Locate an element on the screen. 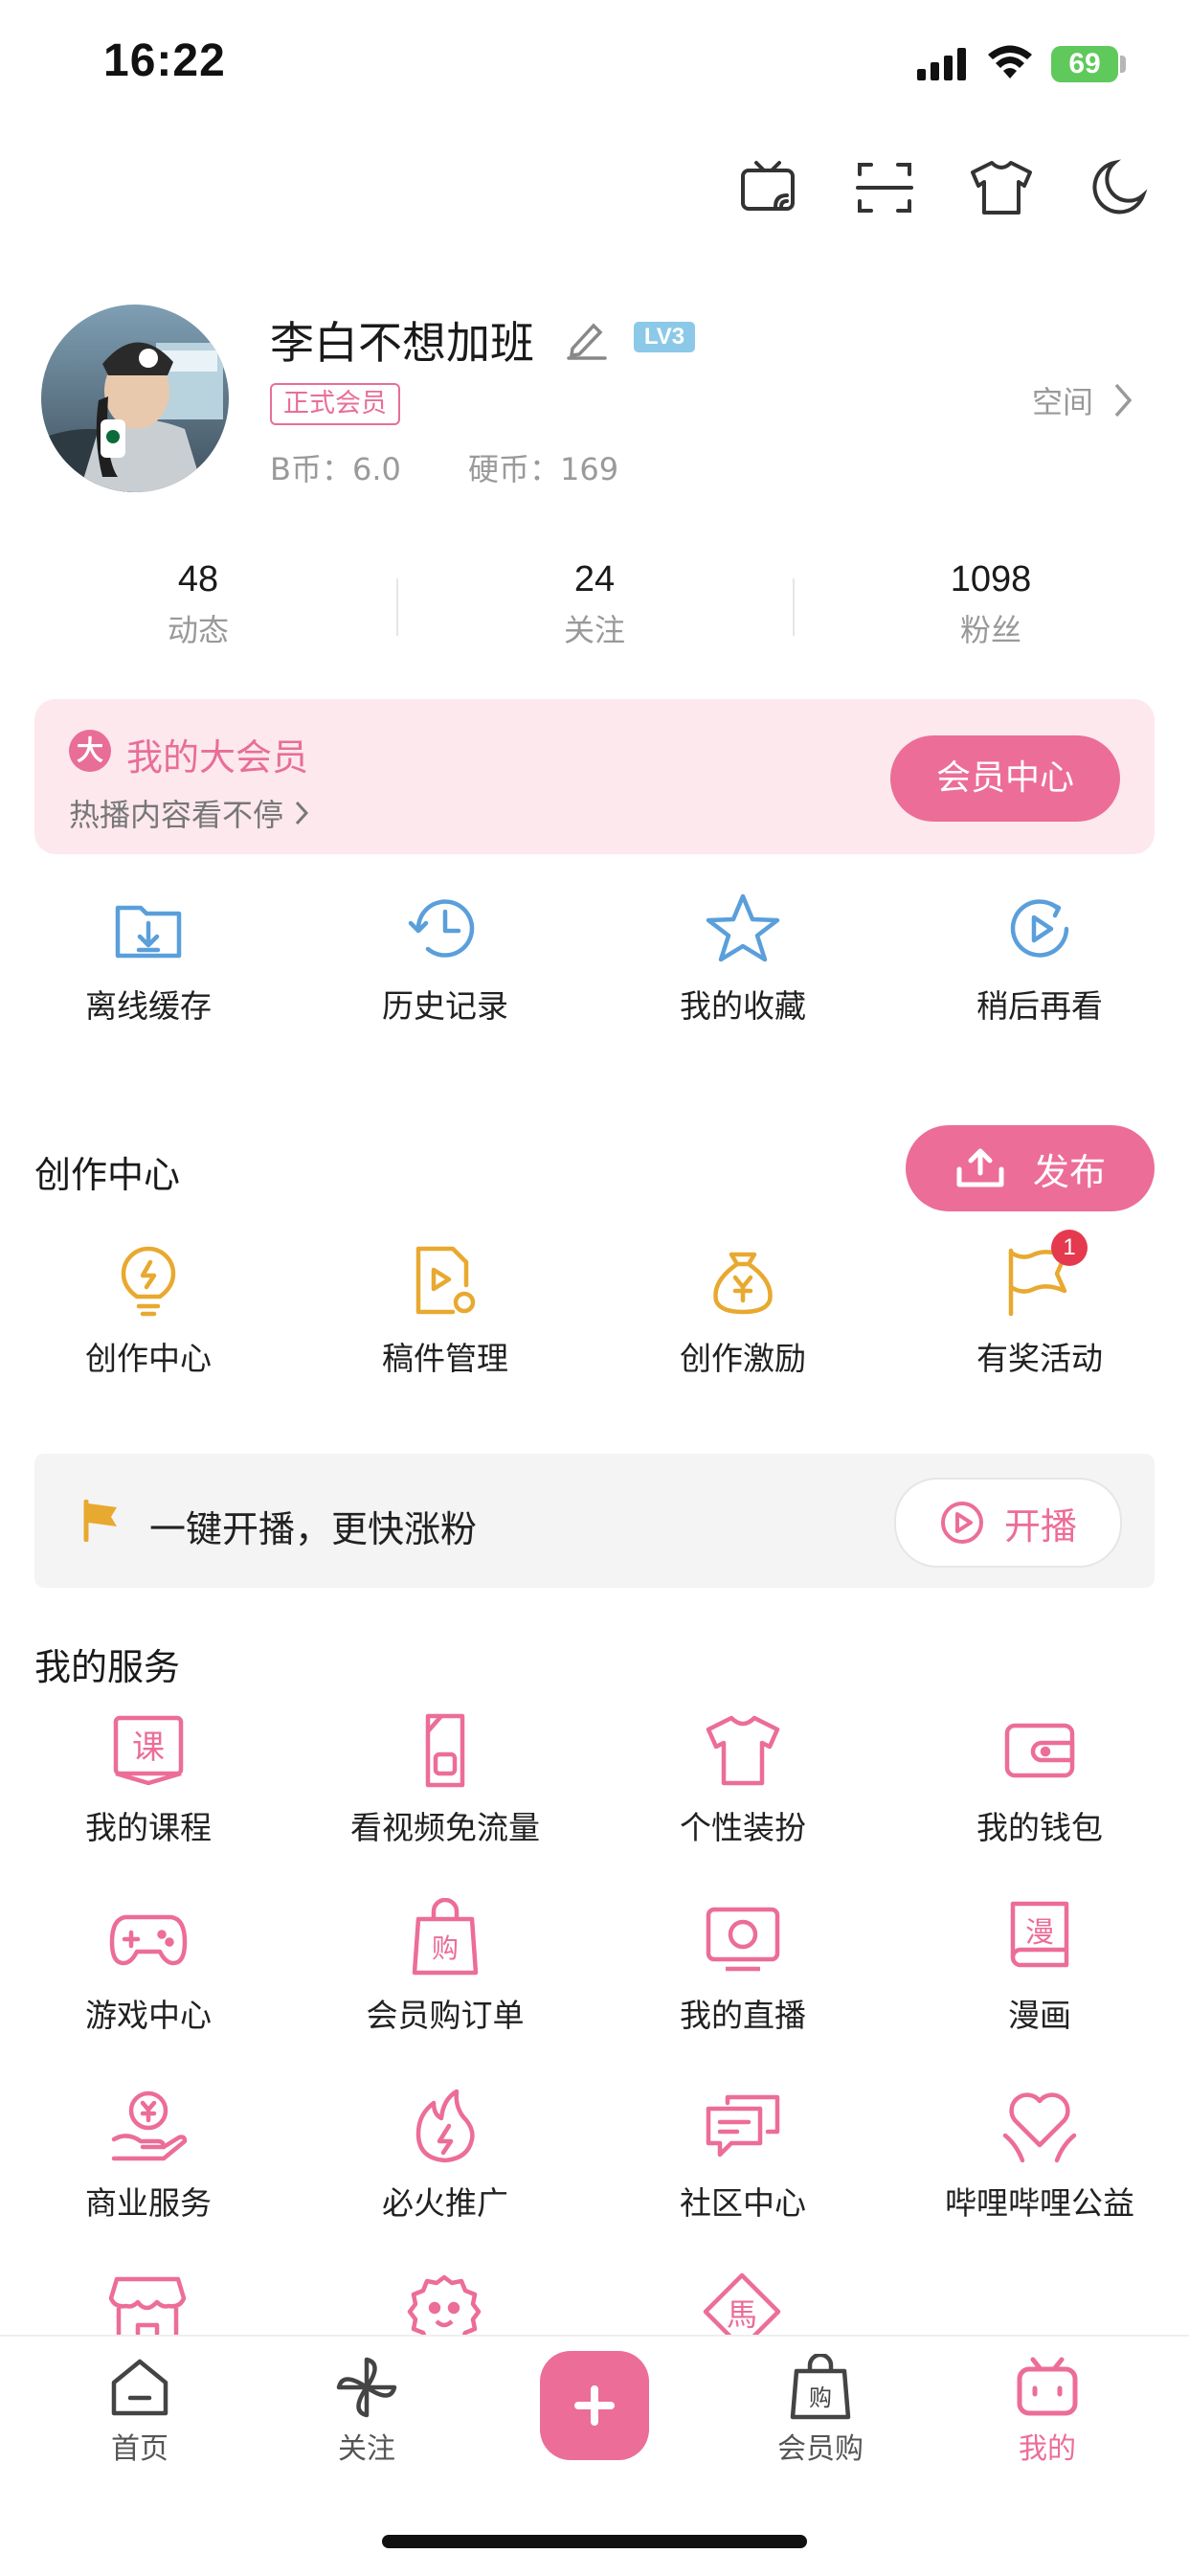  manuscript-item: 稿件管理 is located at coordinates (445, 1311).